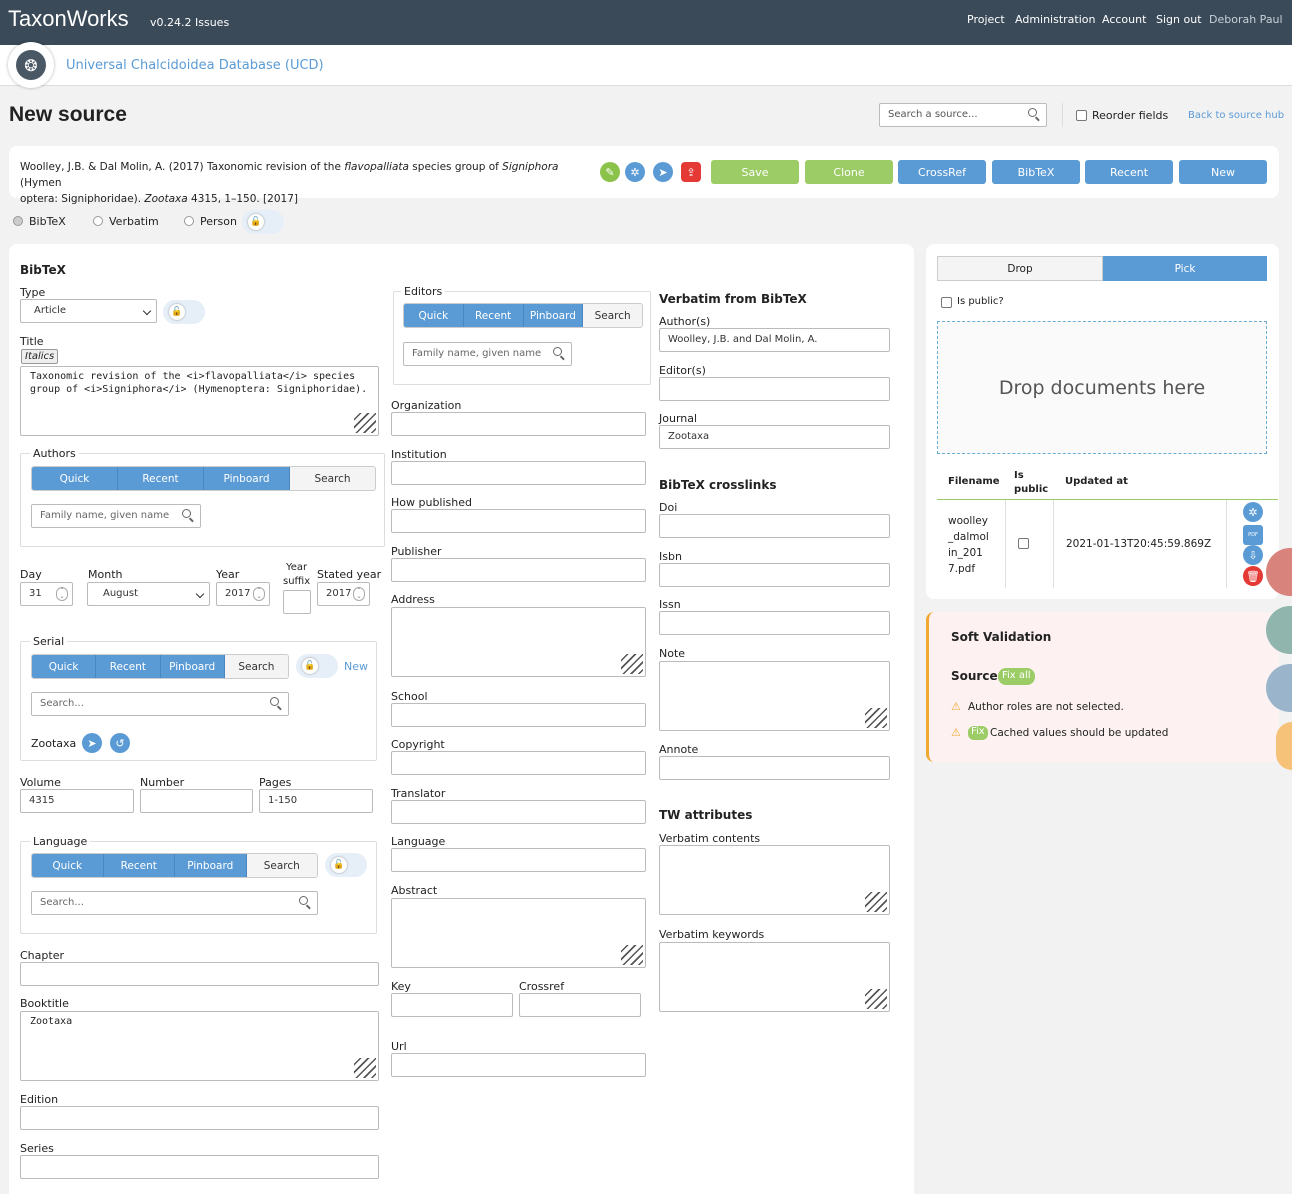 The image size is (1292, 1194). Describe the element at coordinates (518, 860) in the screenshot. I see `language-input` at that location.